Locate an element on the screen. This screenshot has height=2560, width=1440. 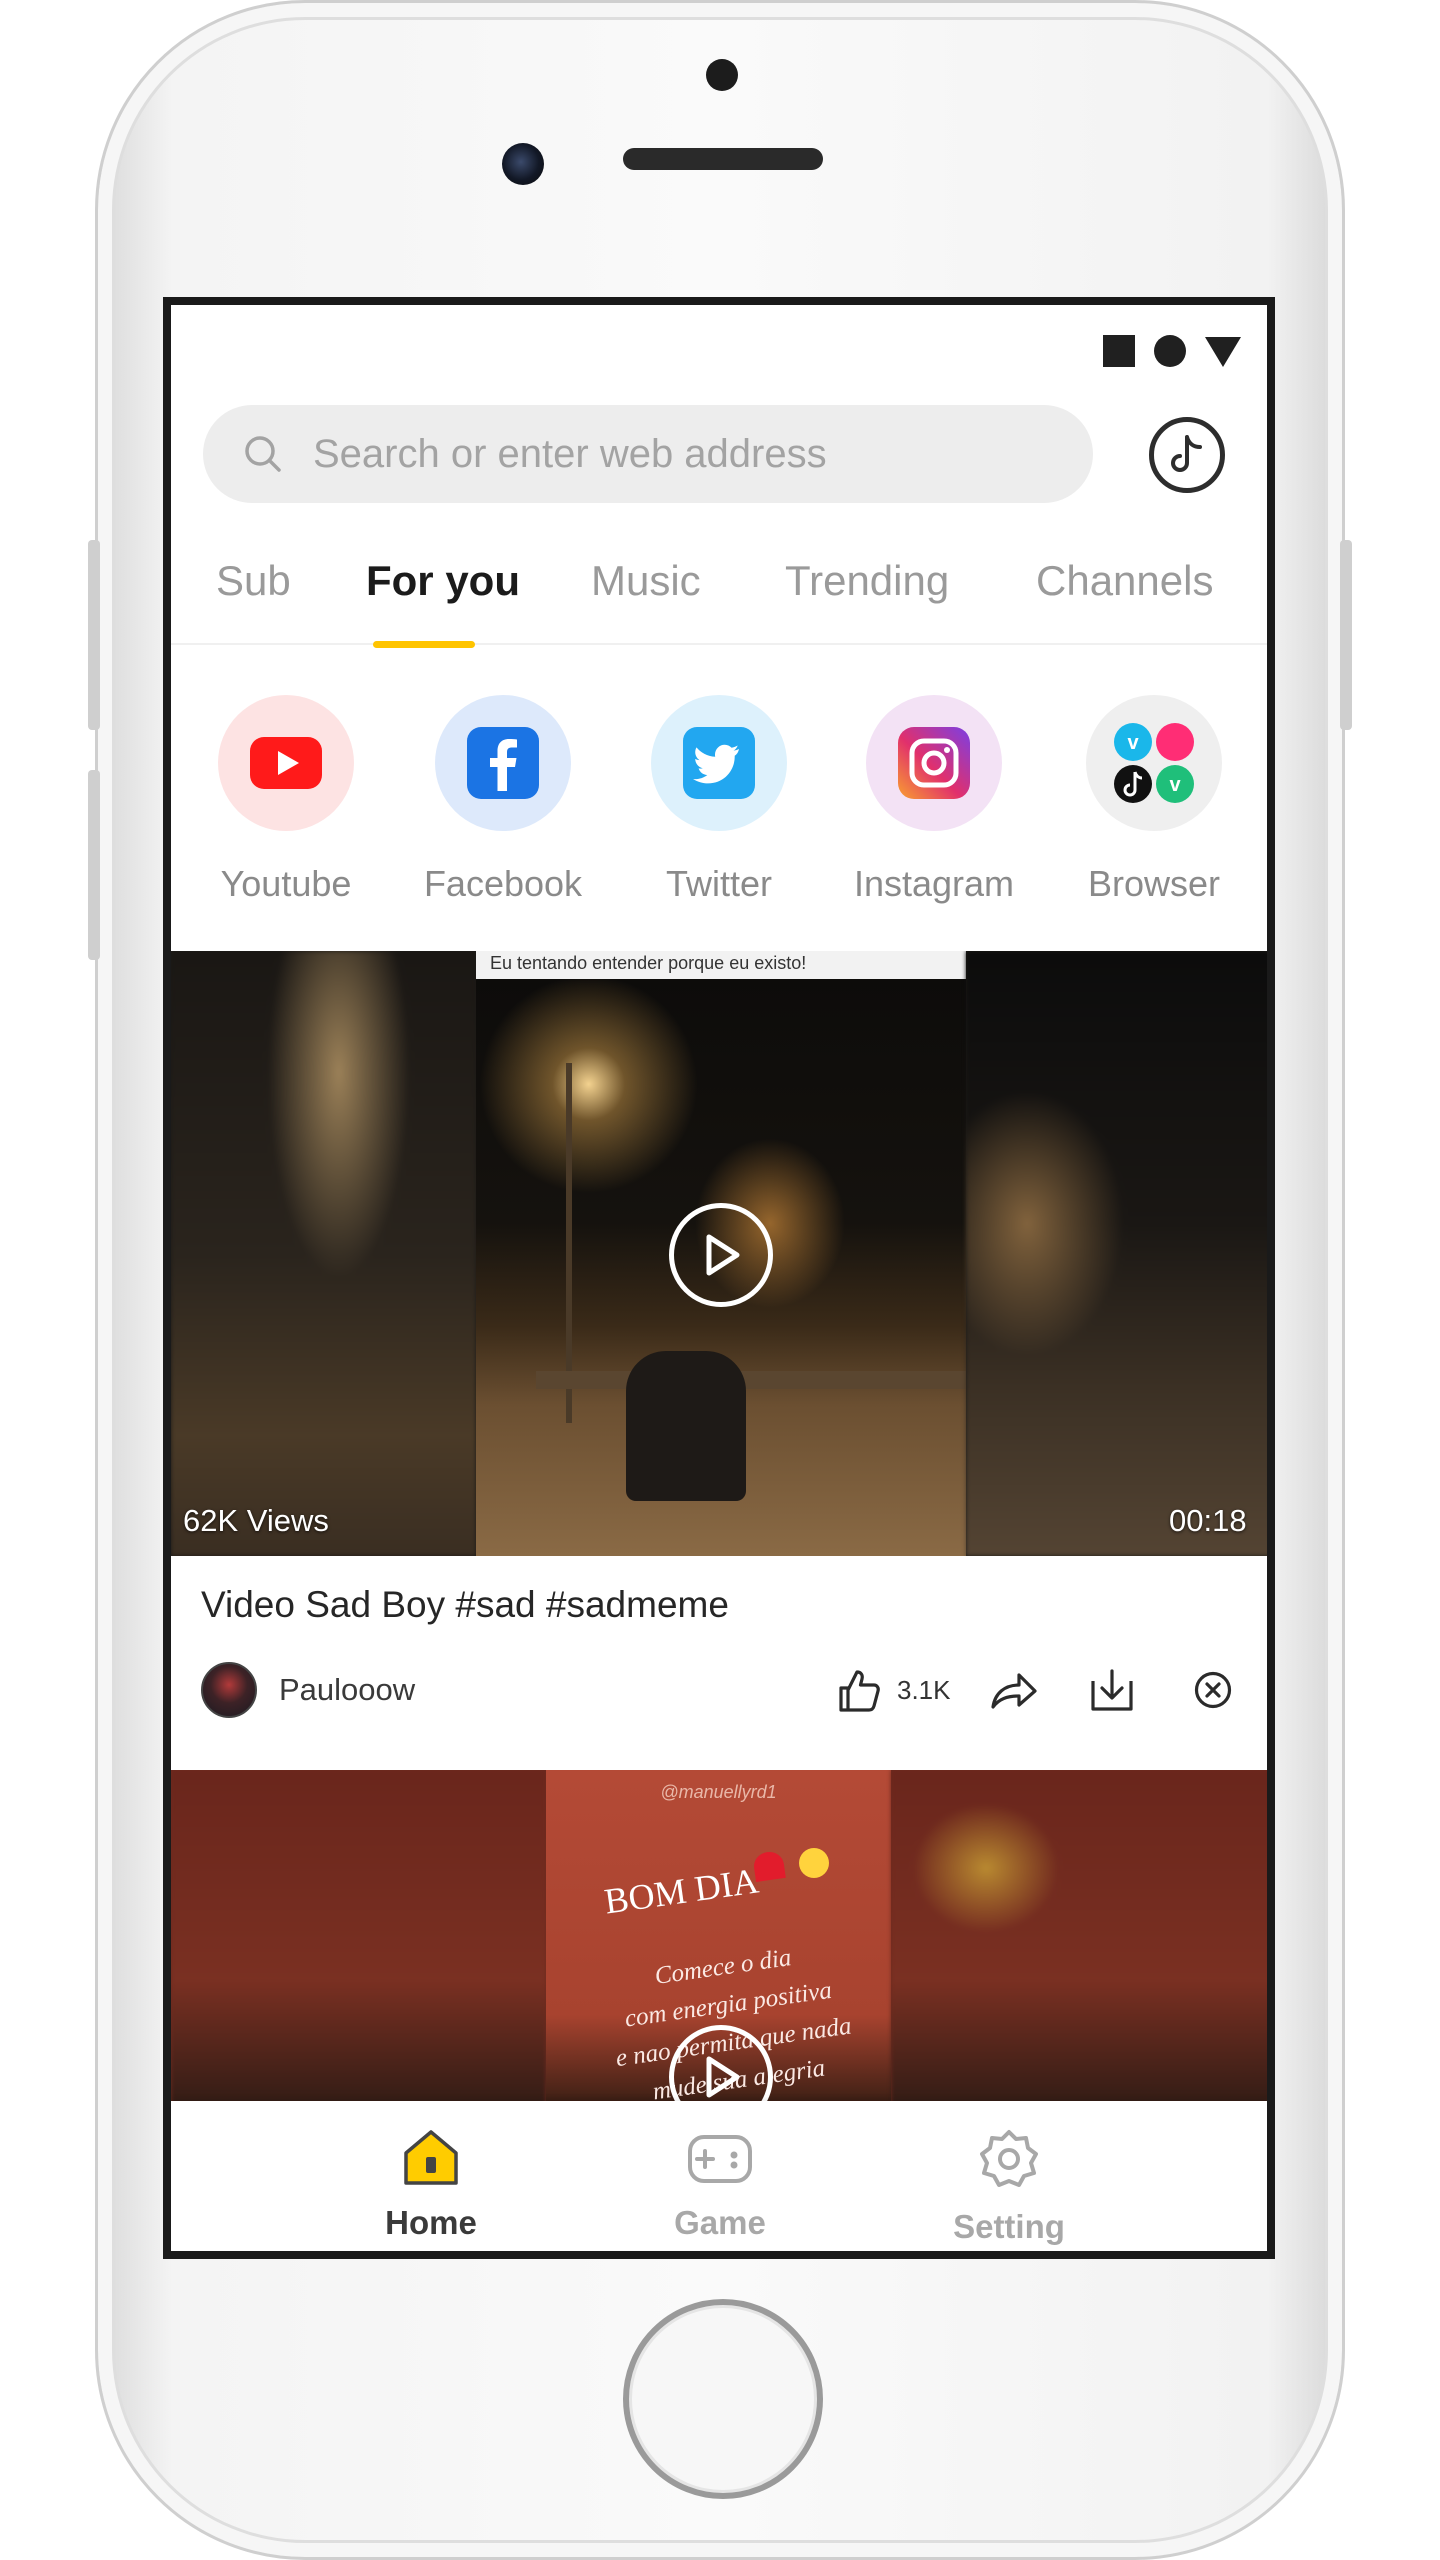
record-icon is located at coordinates (1170, 351).